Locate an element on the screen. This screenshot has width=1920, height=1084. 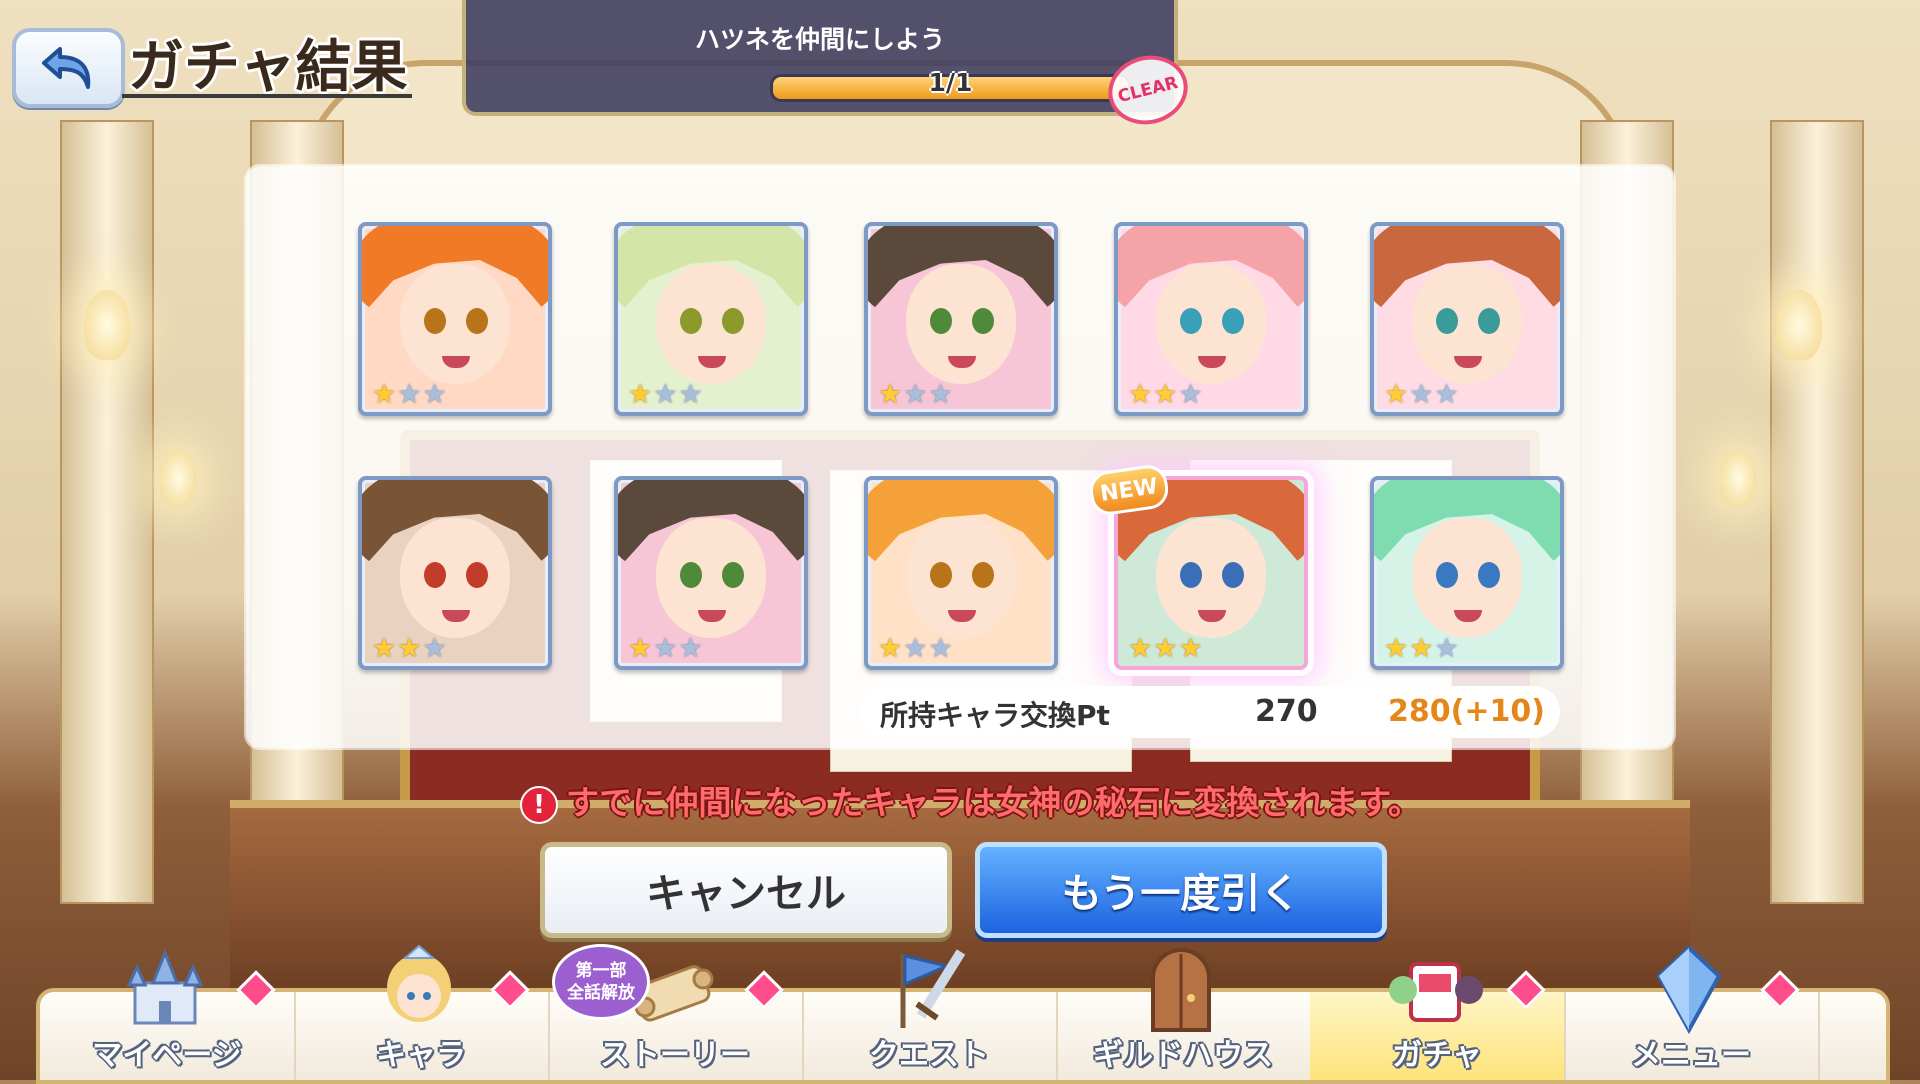
title-underline is located at coordinates (267, 96).